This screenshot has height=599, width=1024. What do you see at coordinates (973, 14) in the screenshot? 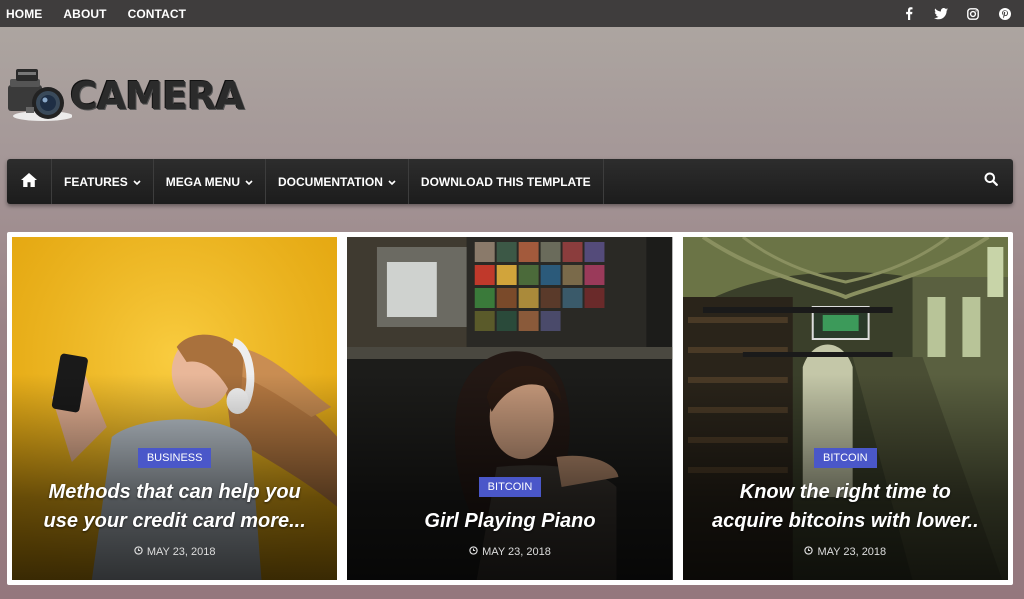
I see `instagram-icon` at bounding box center [973, 14].